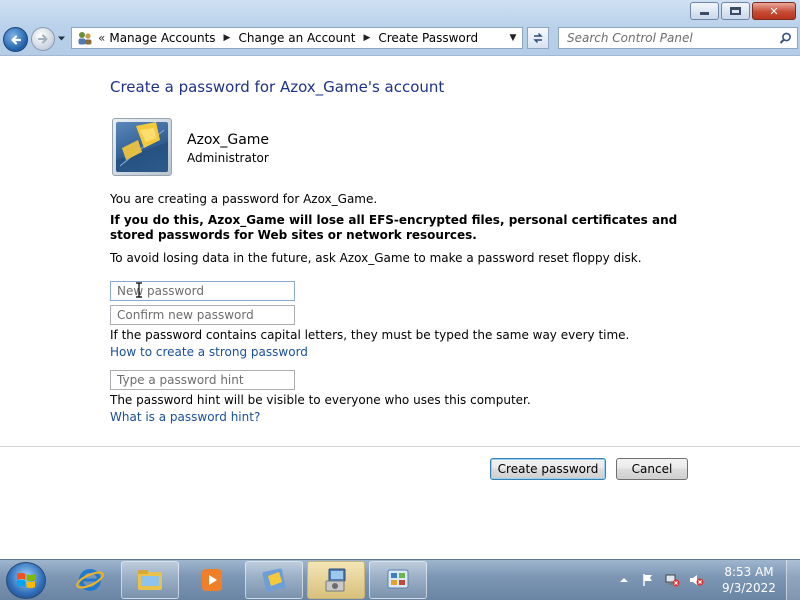 The width and height of the screenshot is (800, 600). What do you see at coordinates (749, 588) in the screenshot?
I see `clock-date: 9/3/2022` at bounding box center [749, 588].